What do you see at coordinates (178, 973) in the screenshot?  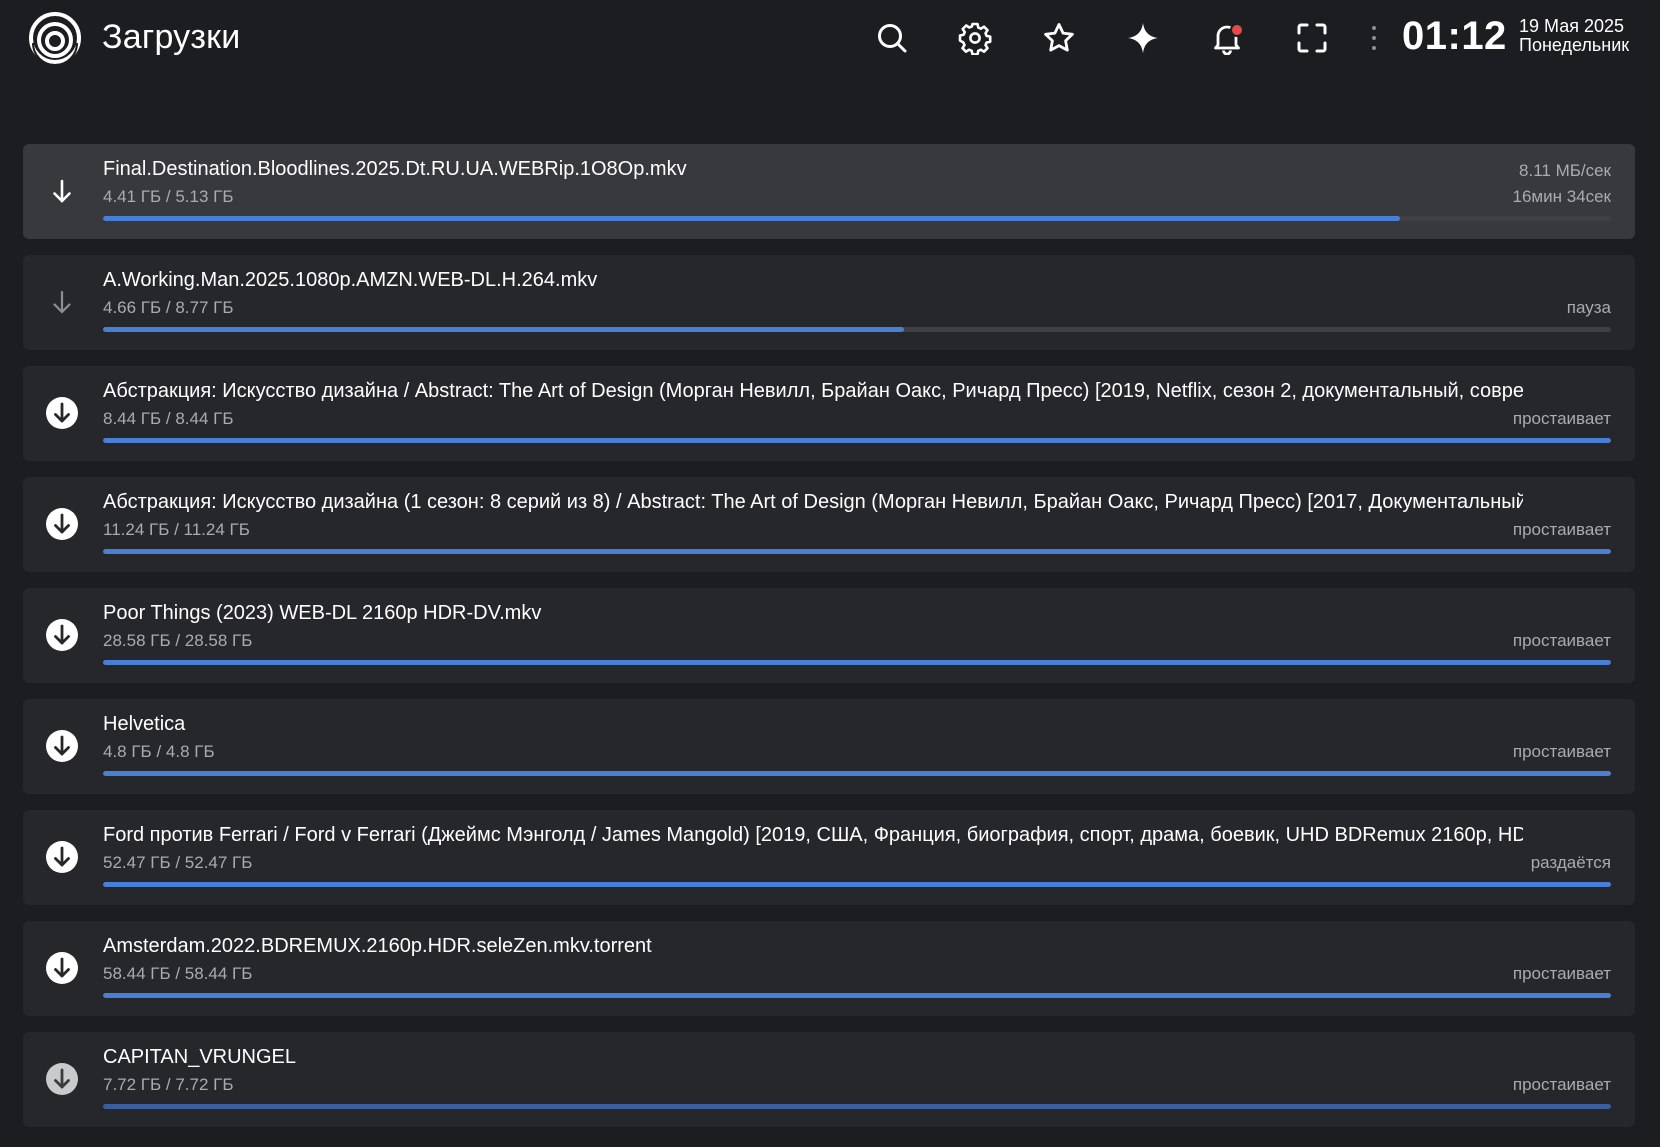 I see `download-size: 58.44 ГБ / 58.44 ГБ` at bounding box center [178, 973].